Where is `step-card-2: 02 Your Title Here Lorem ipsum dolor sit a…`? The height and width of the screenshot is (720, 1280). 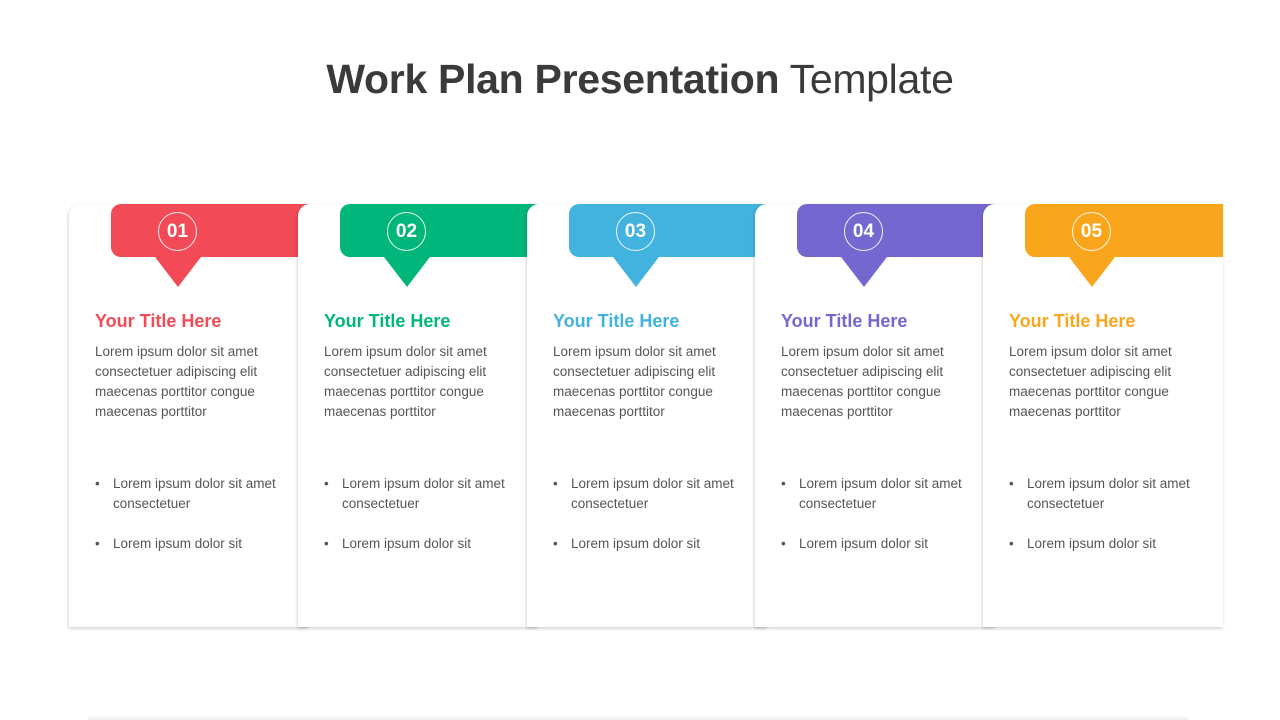
step-card-2: 02 Your Title Here Lorem ipsum dolor sit a… is located at coordinates (418, 415).